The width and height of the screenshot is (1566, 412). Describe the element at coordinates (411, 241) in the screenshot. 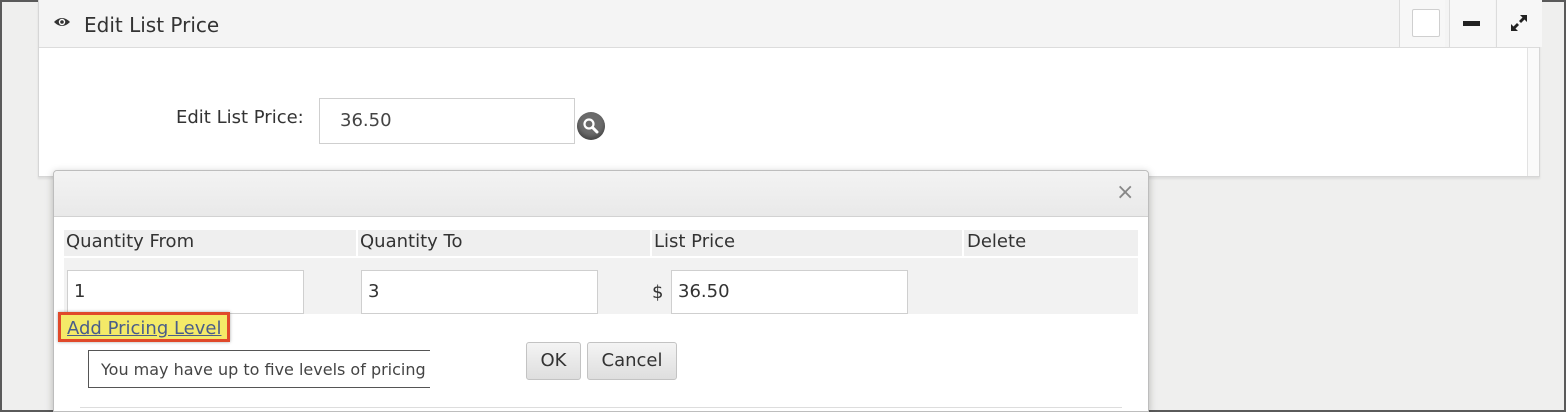

I see `column-quantity-to: Quantity To` at that location.